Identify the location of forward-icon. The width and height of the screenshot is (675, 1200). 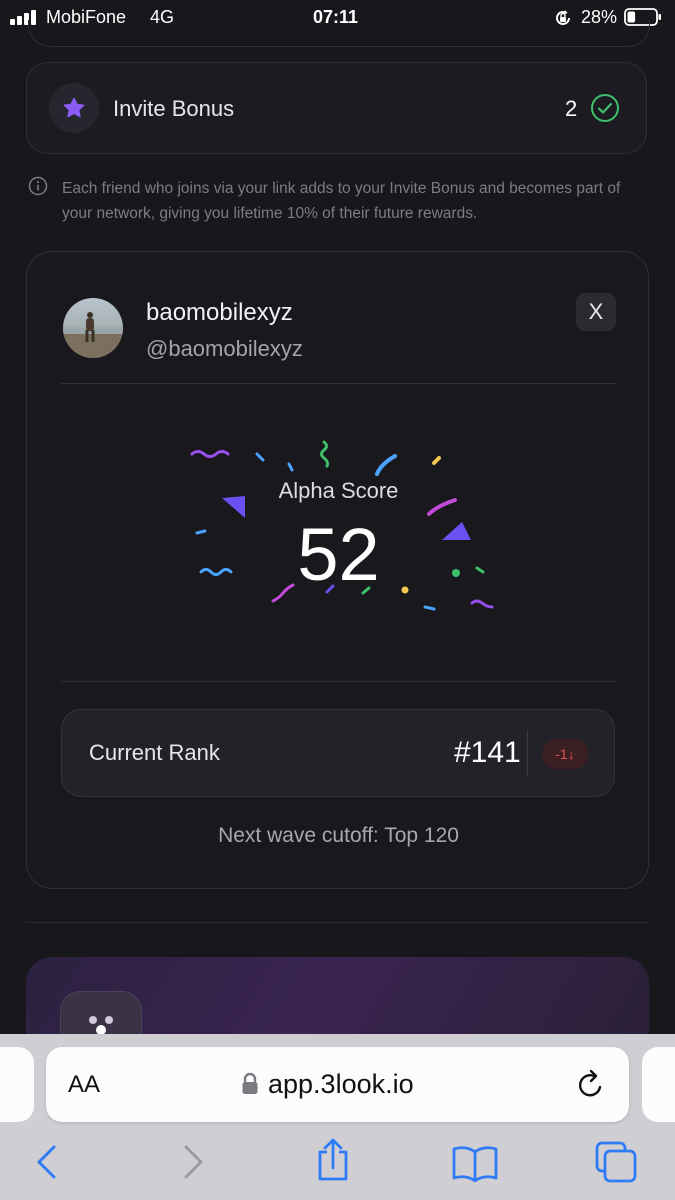
(193, 1162).